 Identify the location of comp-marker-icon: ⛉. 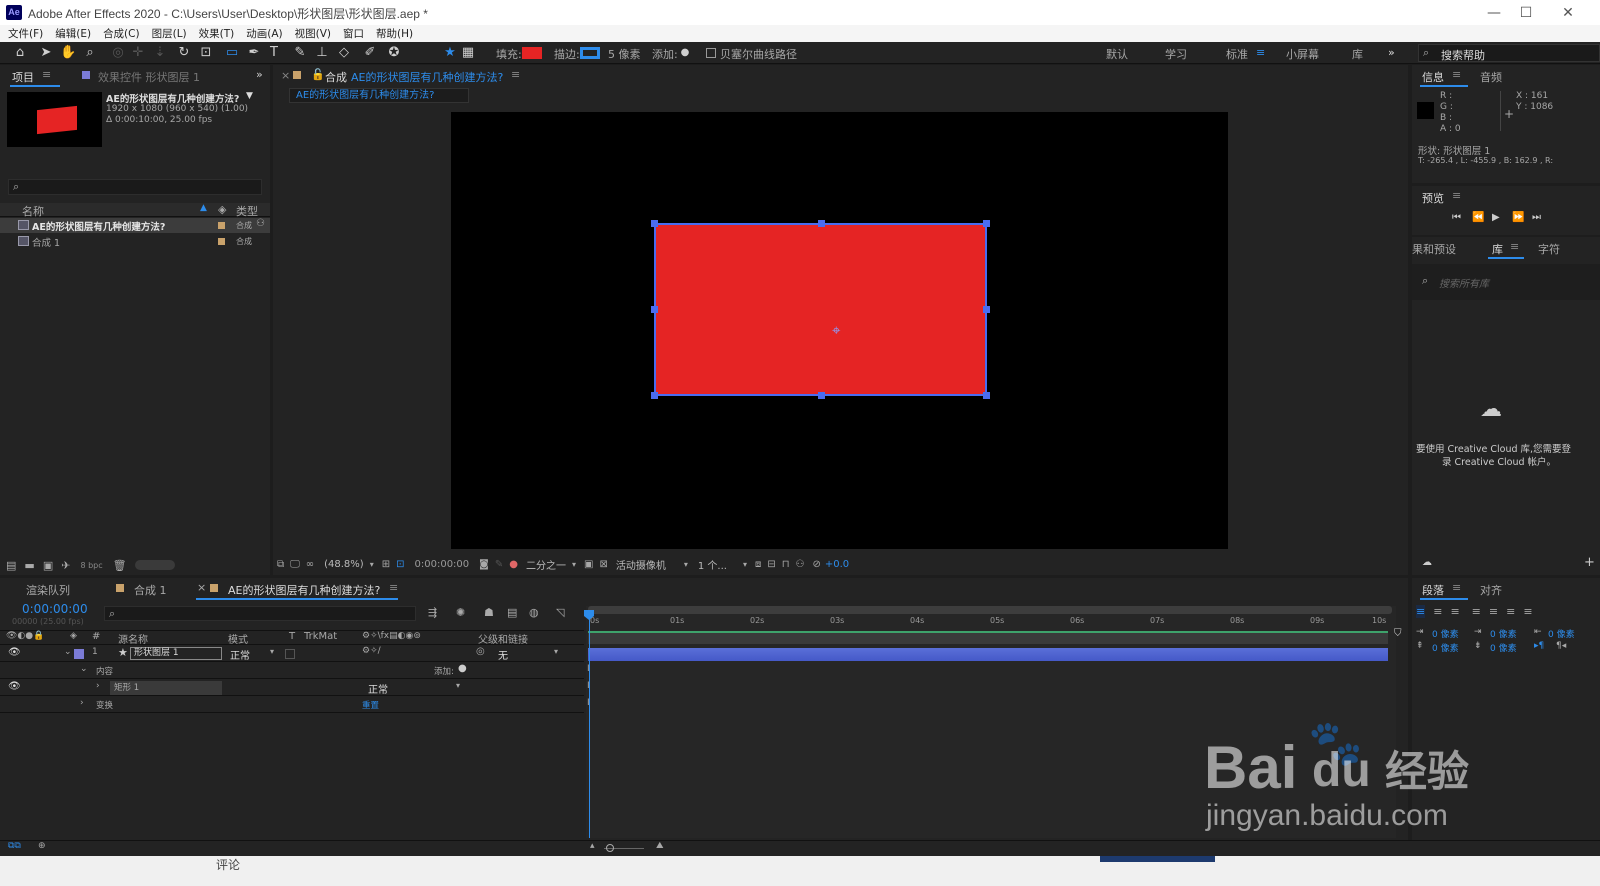
(1398, 633).